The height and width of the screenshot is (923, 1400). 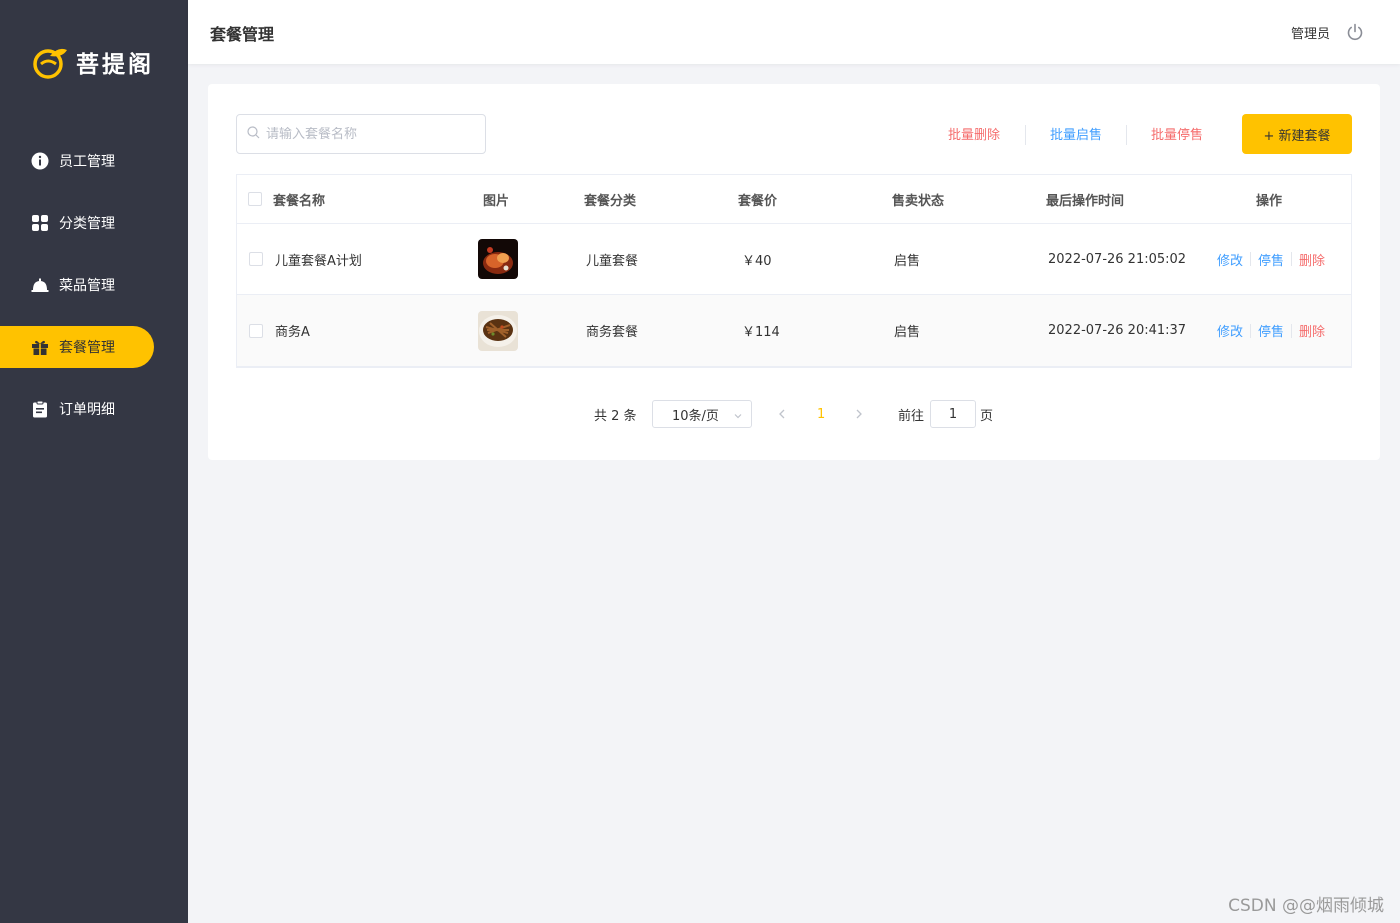 I want to click on sidebar-item-orders: 订单明细, so click(x=94, y=409).